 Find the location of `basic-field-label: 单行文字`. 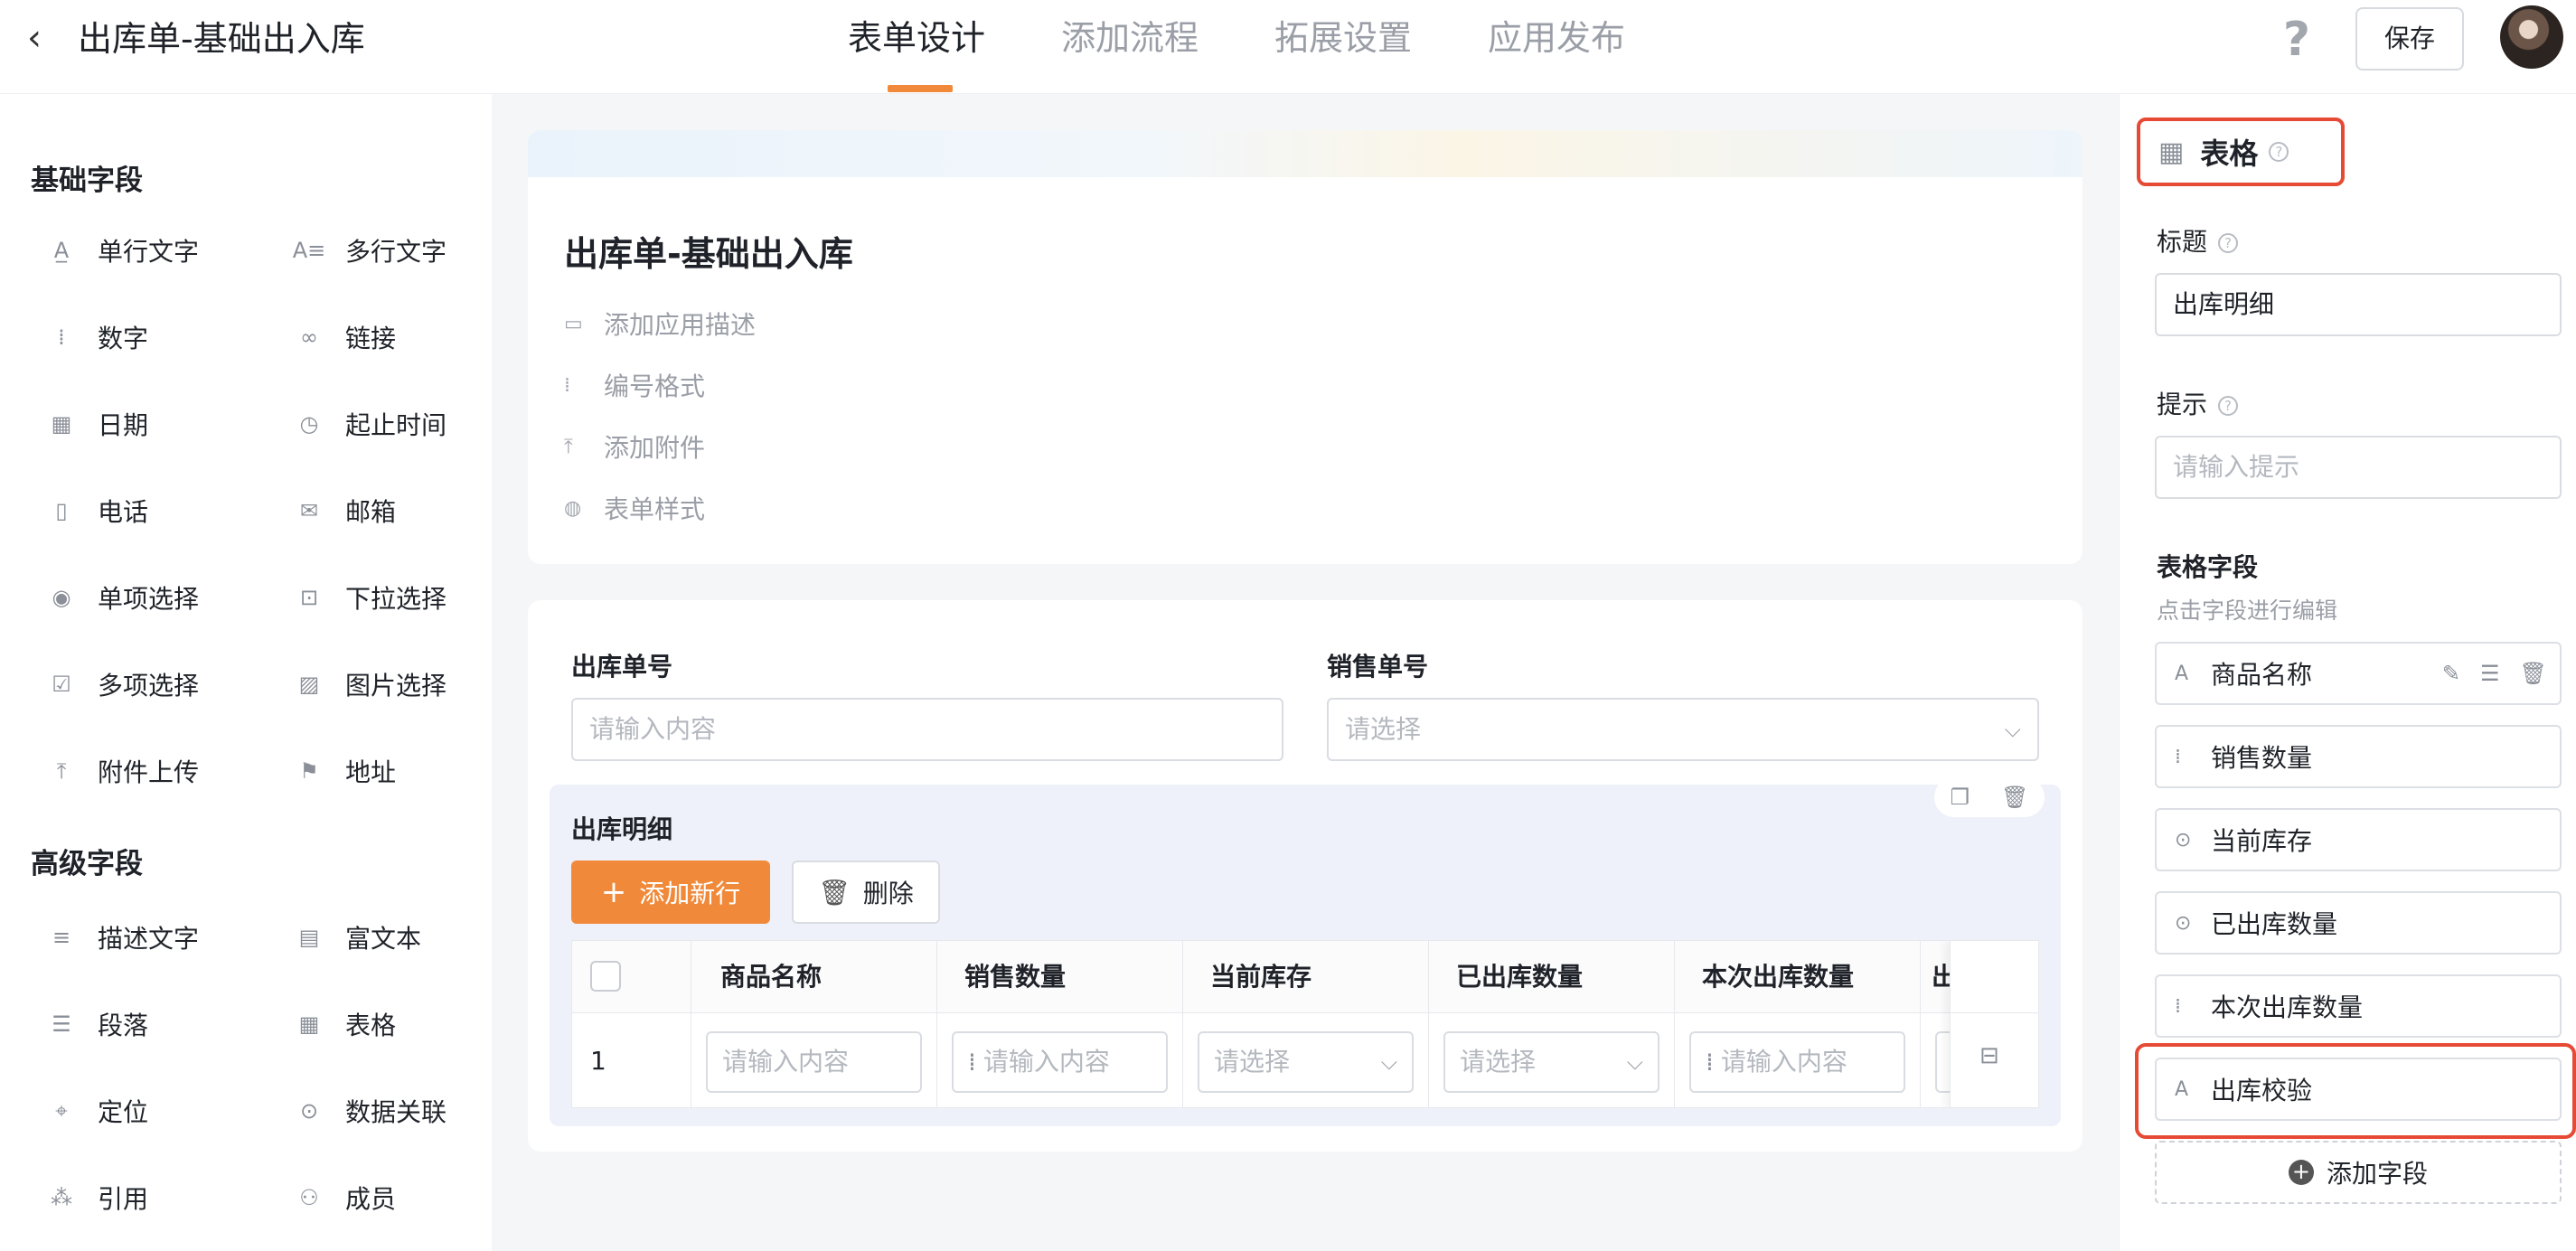

basic-field-label: 单行文字 is located at coordinates (149, 252).